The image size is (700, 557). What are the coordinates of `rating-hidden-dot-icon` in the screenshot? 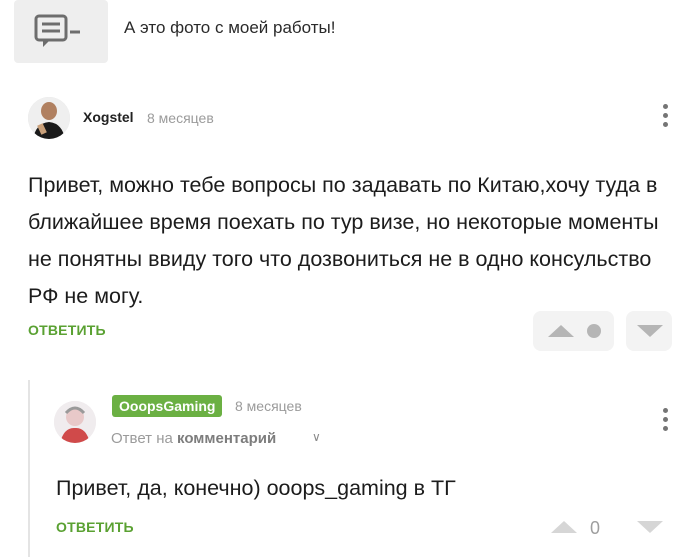 It's located at (594, 331).